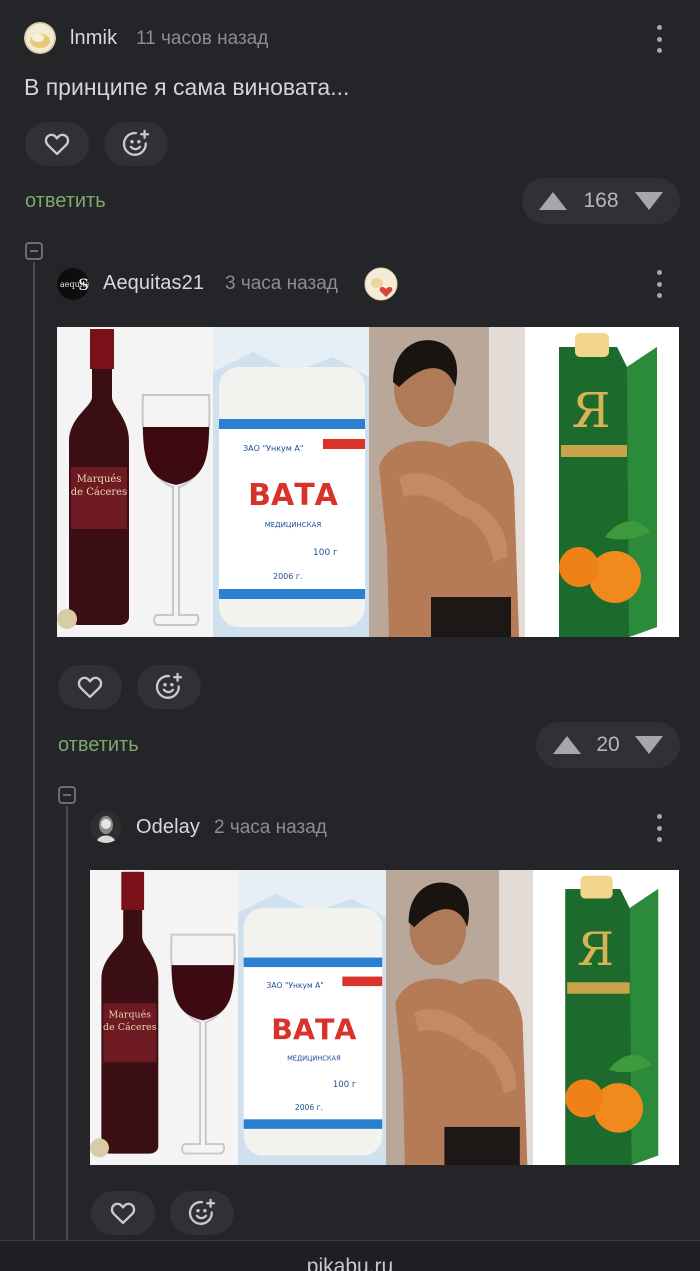 This screenshot has width=700, height=1271. I want to click on award-badge, so click(381, 286).